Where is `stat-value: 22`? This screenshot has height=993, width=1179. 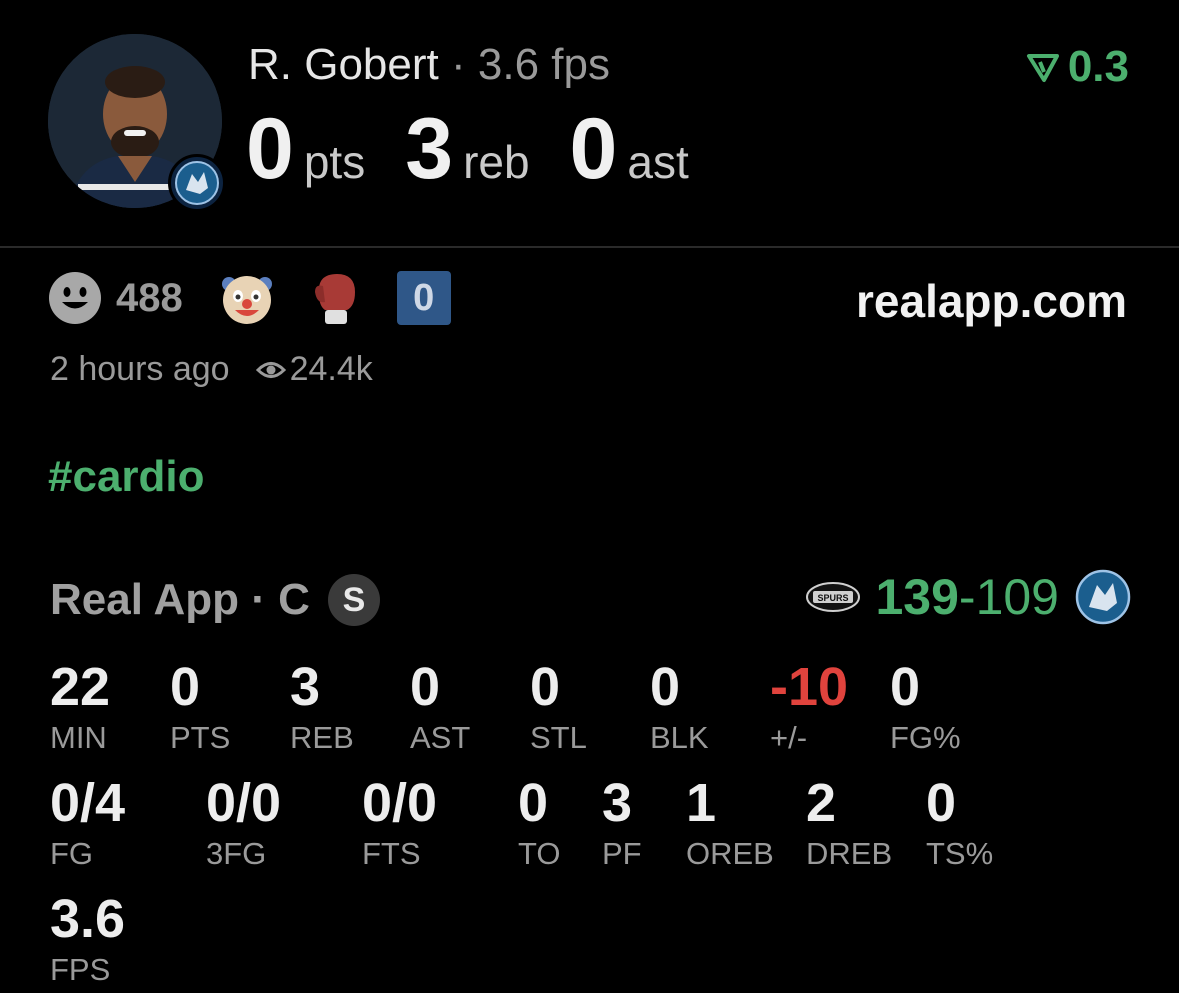
stat-value: 22 is located at coordinates (80, 687).